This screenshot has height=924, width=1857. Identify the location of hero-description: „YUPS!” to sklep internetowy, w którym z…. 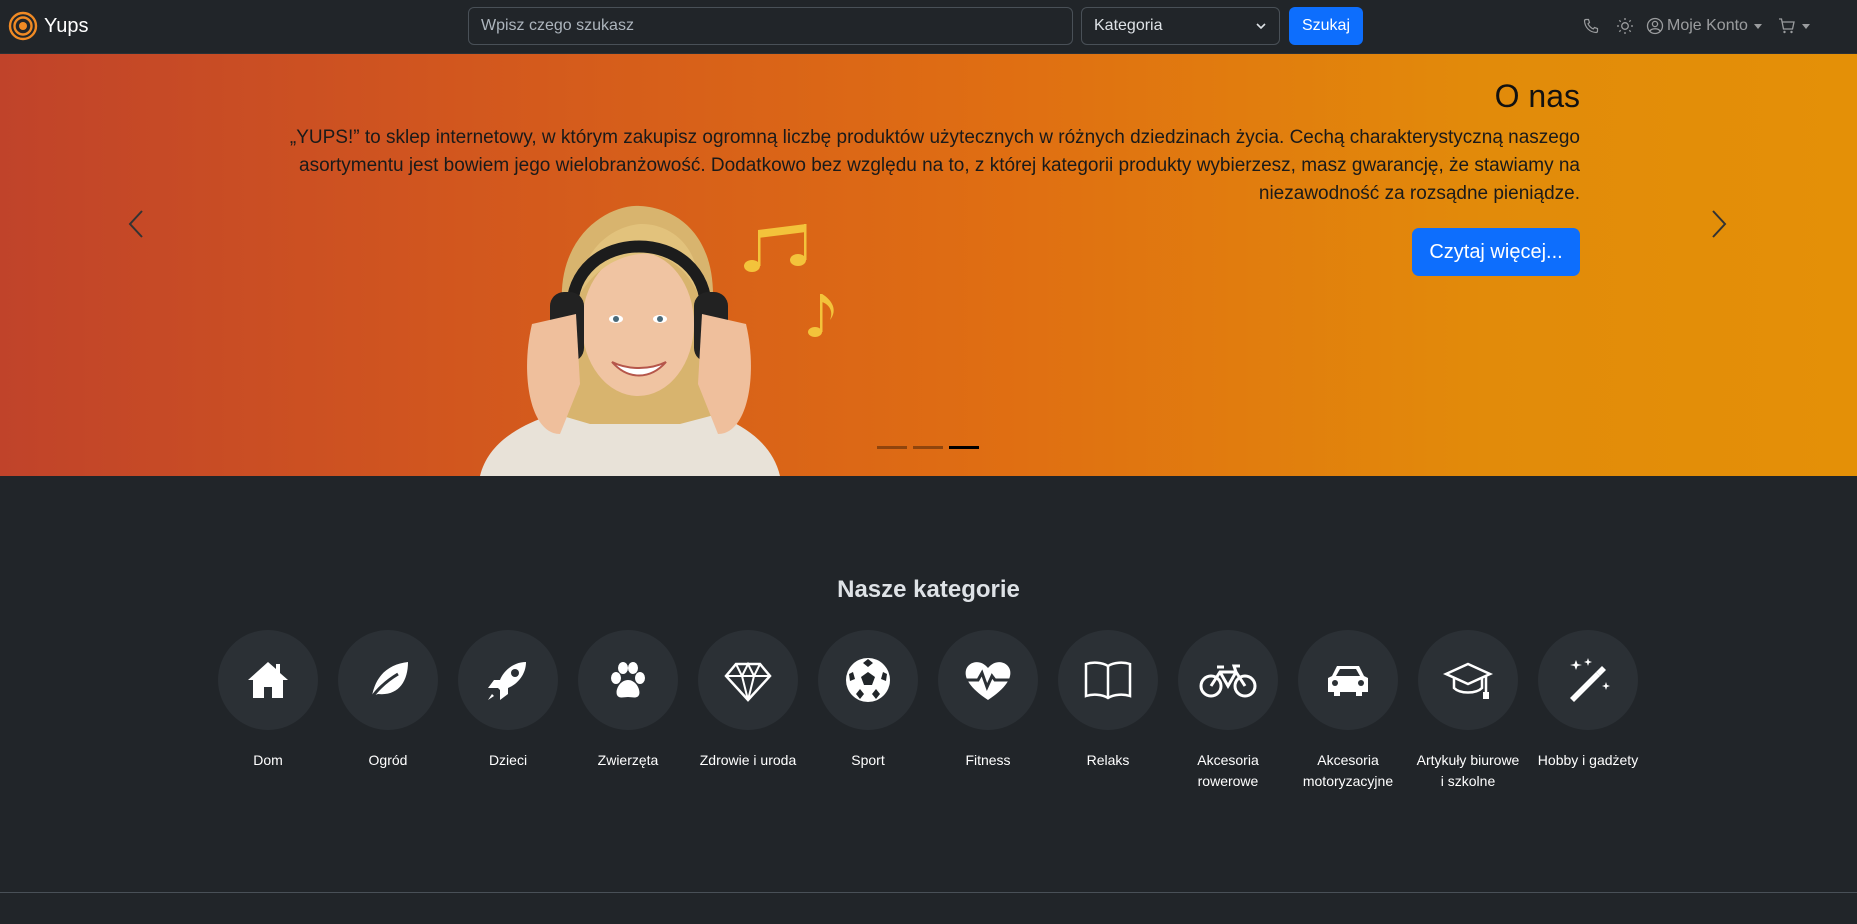
(934, 165).